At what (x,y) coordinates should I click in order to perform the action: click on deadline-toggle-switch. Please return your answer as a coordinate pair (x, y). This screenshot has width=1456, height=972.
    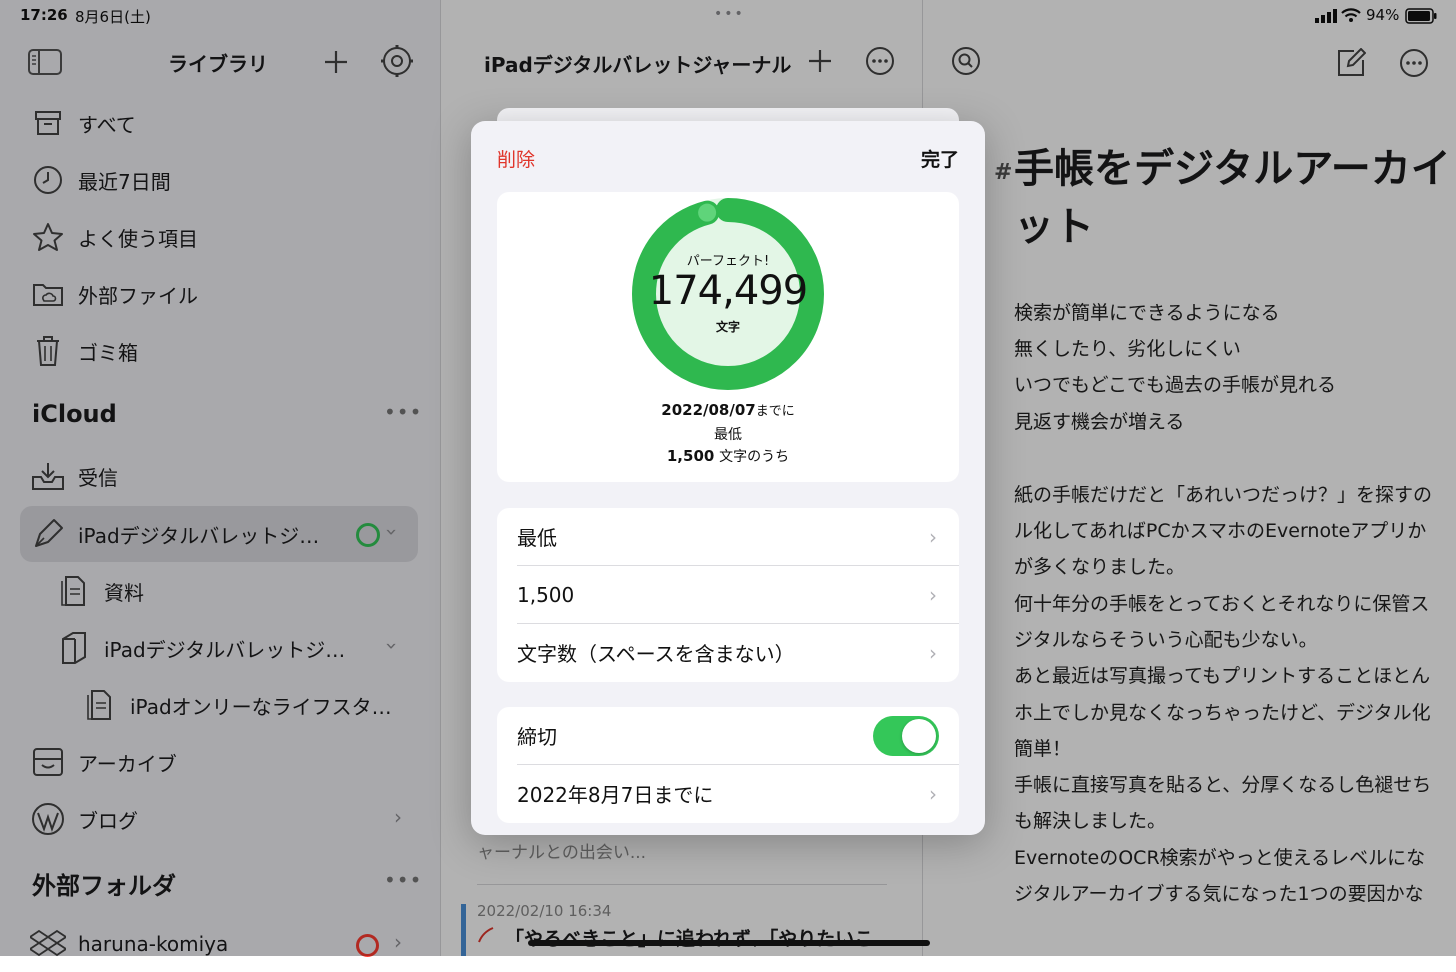
    Looking at the image, I should click on (906, 736).